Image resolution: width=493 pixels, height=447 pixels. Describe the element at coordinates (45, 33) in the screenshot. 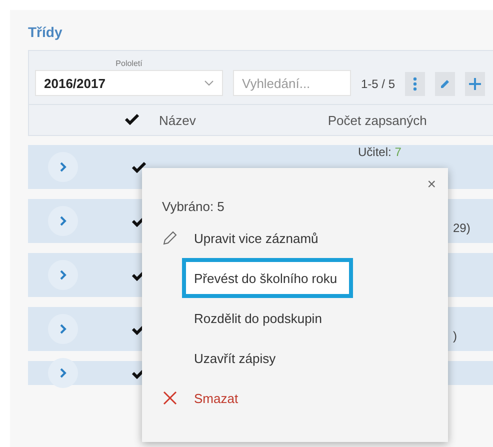

I see `section-title: Třídy` at that location.